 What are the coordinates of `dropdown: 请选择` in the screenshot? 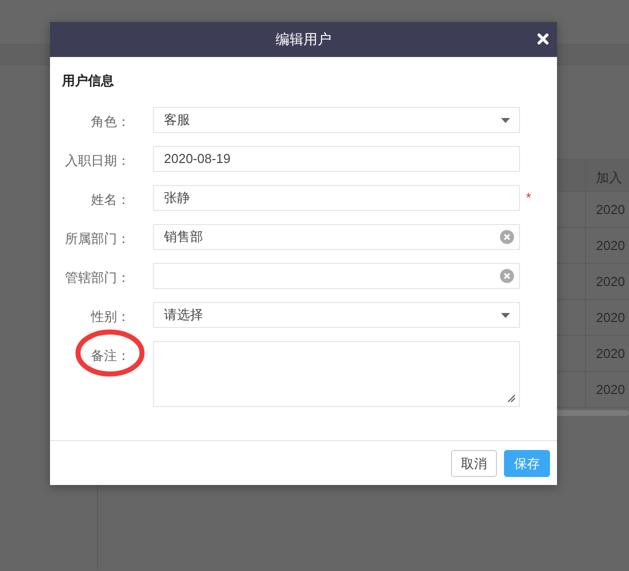 It's located at (336, 315).